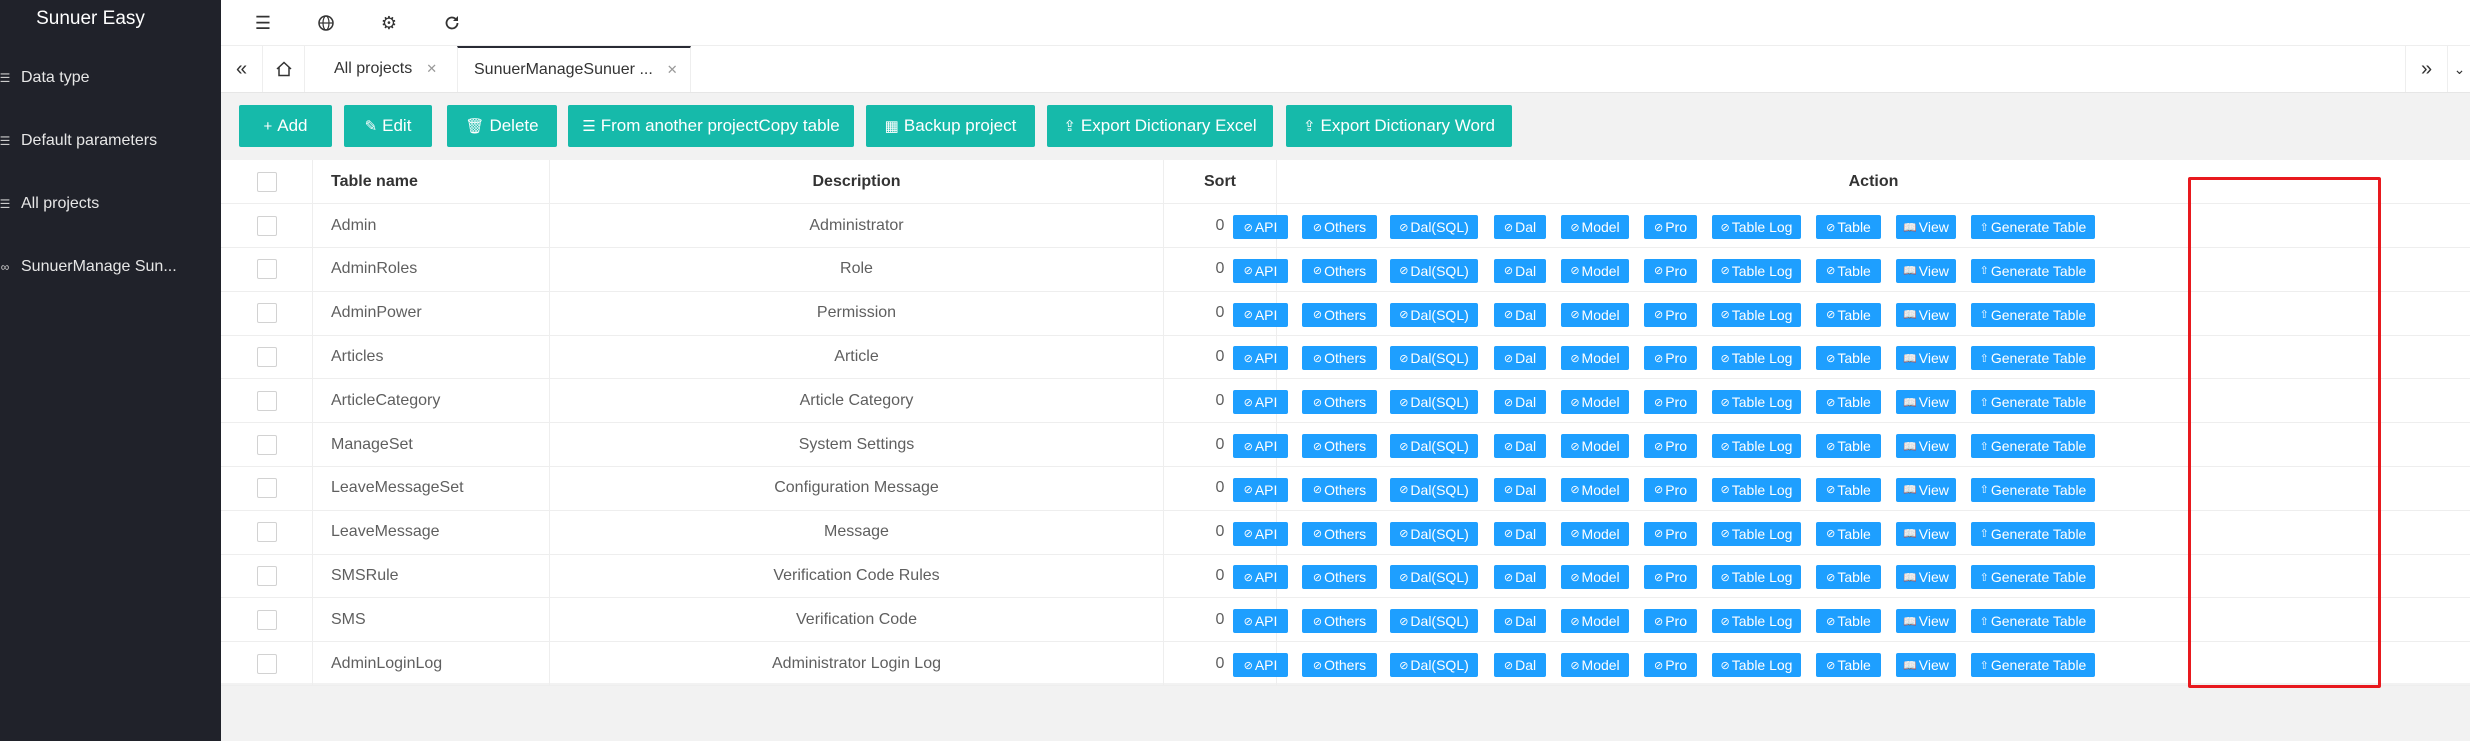 The width and height of the screenshot is (2470, 741). Describe the element at coordinates (285, 126) in the screenshot. I see `add-button: + Add` at that location.